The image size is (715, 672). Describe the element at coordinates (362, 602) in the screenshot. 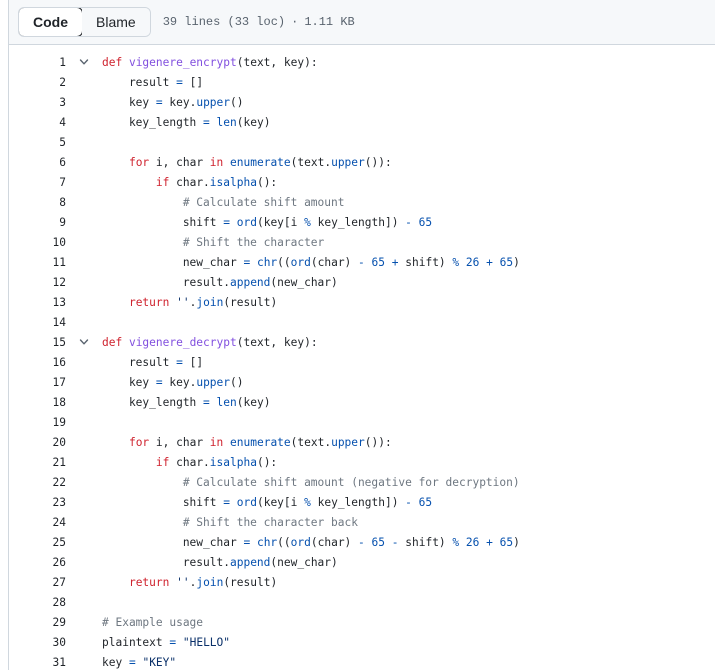

I see `code-line: 28` at that location.